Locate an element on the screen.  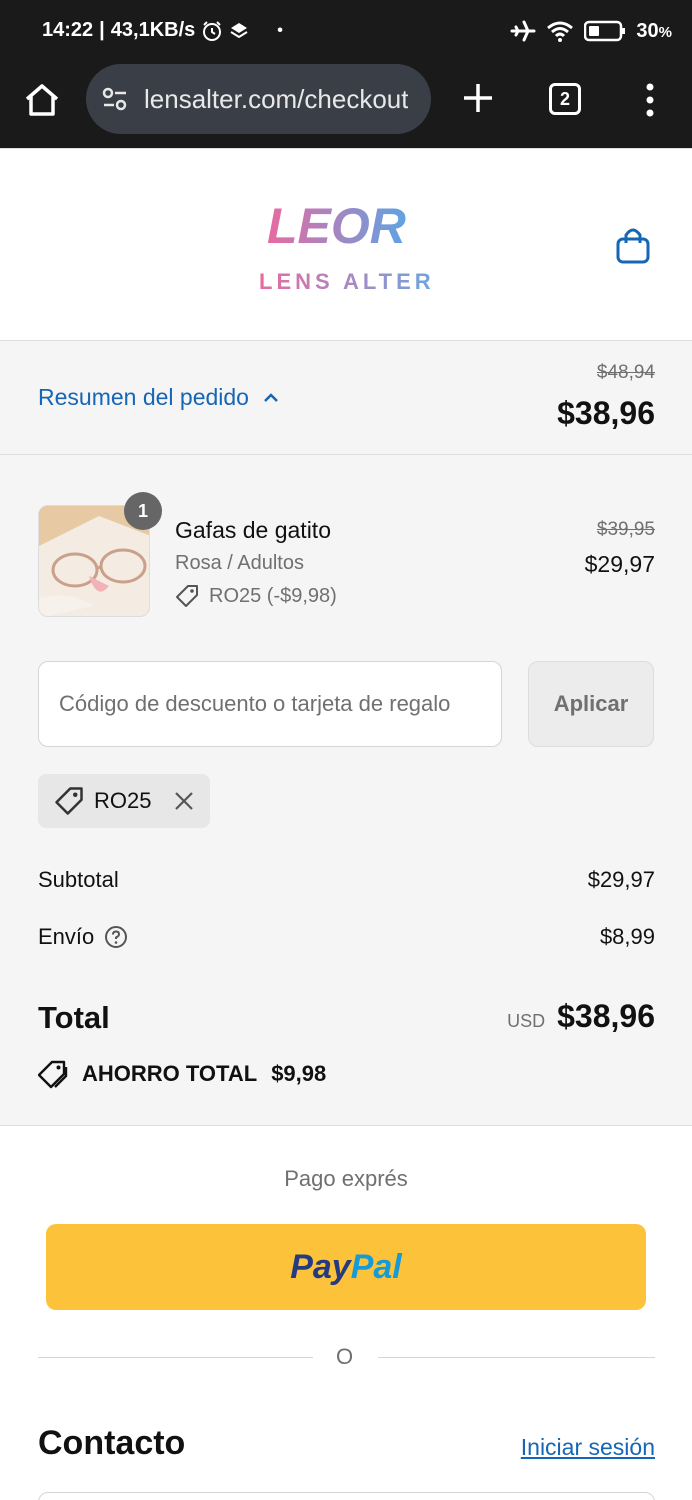
home-icon is located at coordinates (42, 100).